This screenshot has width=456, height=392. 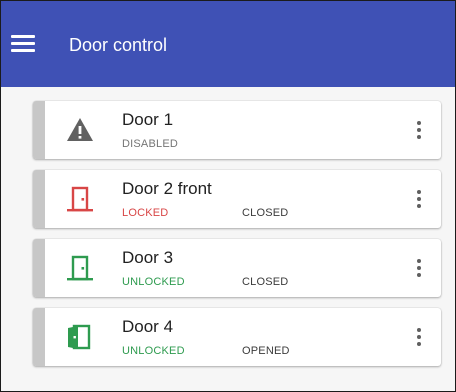 What do you see at coordinates (237, 199) in the screenshot?
I see `door-card-2: Door 2 front LOCKED CLOSED` at bounding box center [237, 199].